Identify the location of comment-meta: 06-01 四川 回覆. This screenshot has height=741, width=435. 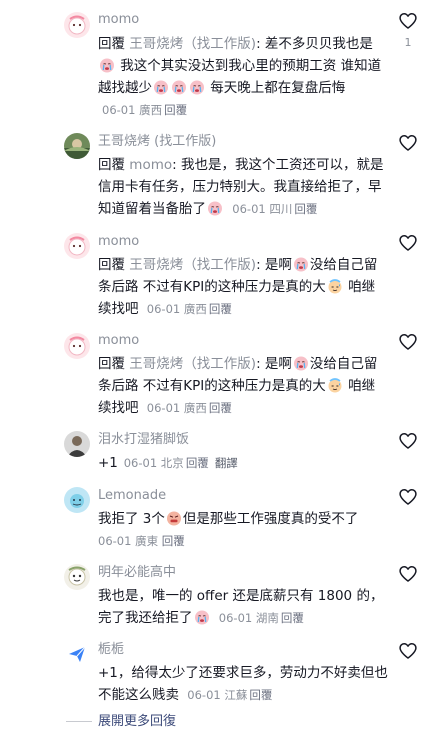
(275, 209).